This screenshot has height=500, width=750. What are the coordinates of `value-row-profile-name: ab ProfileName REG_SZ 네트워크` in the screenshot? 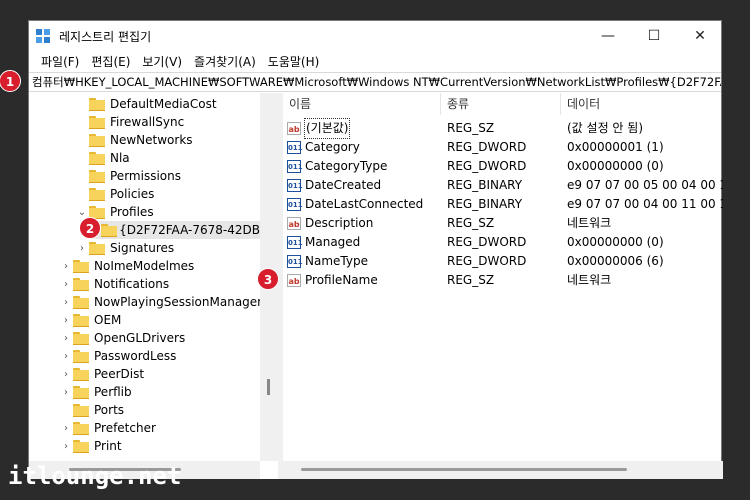 It's located at (503, 280).